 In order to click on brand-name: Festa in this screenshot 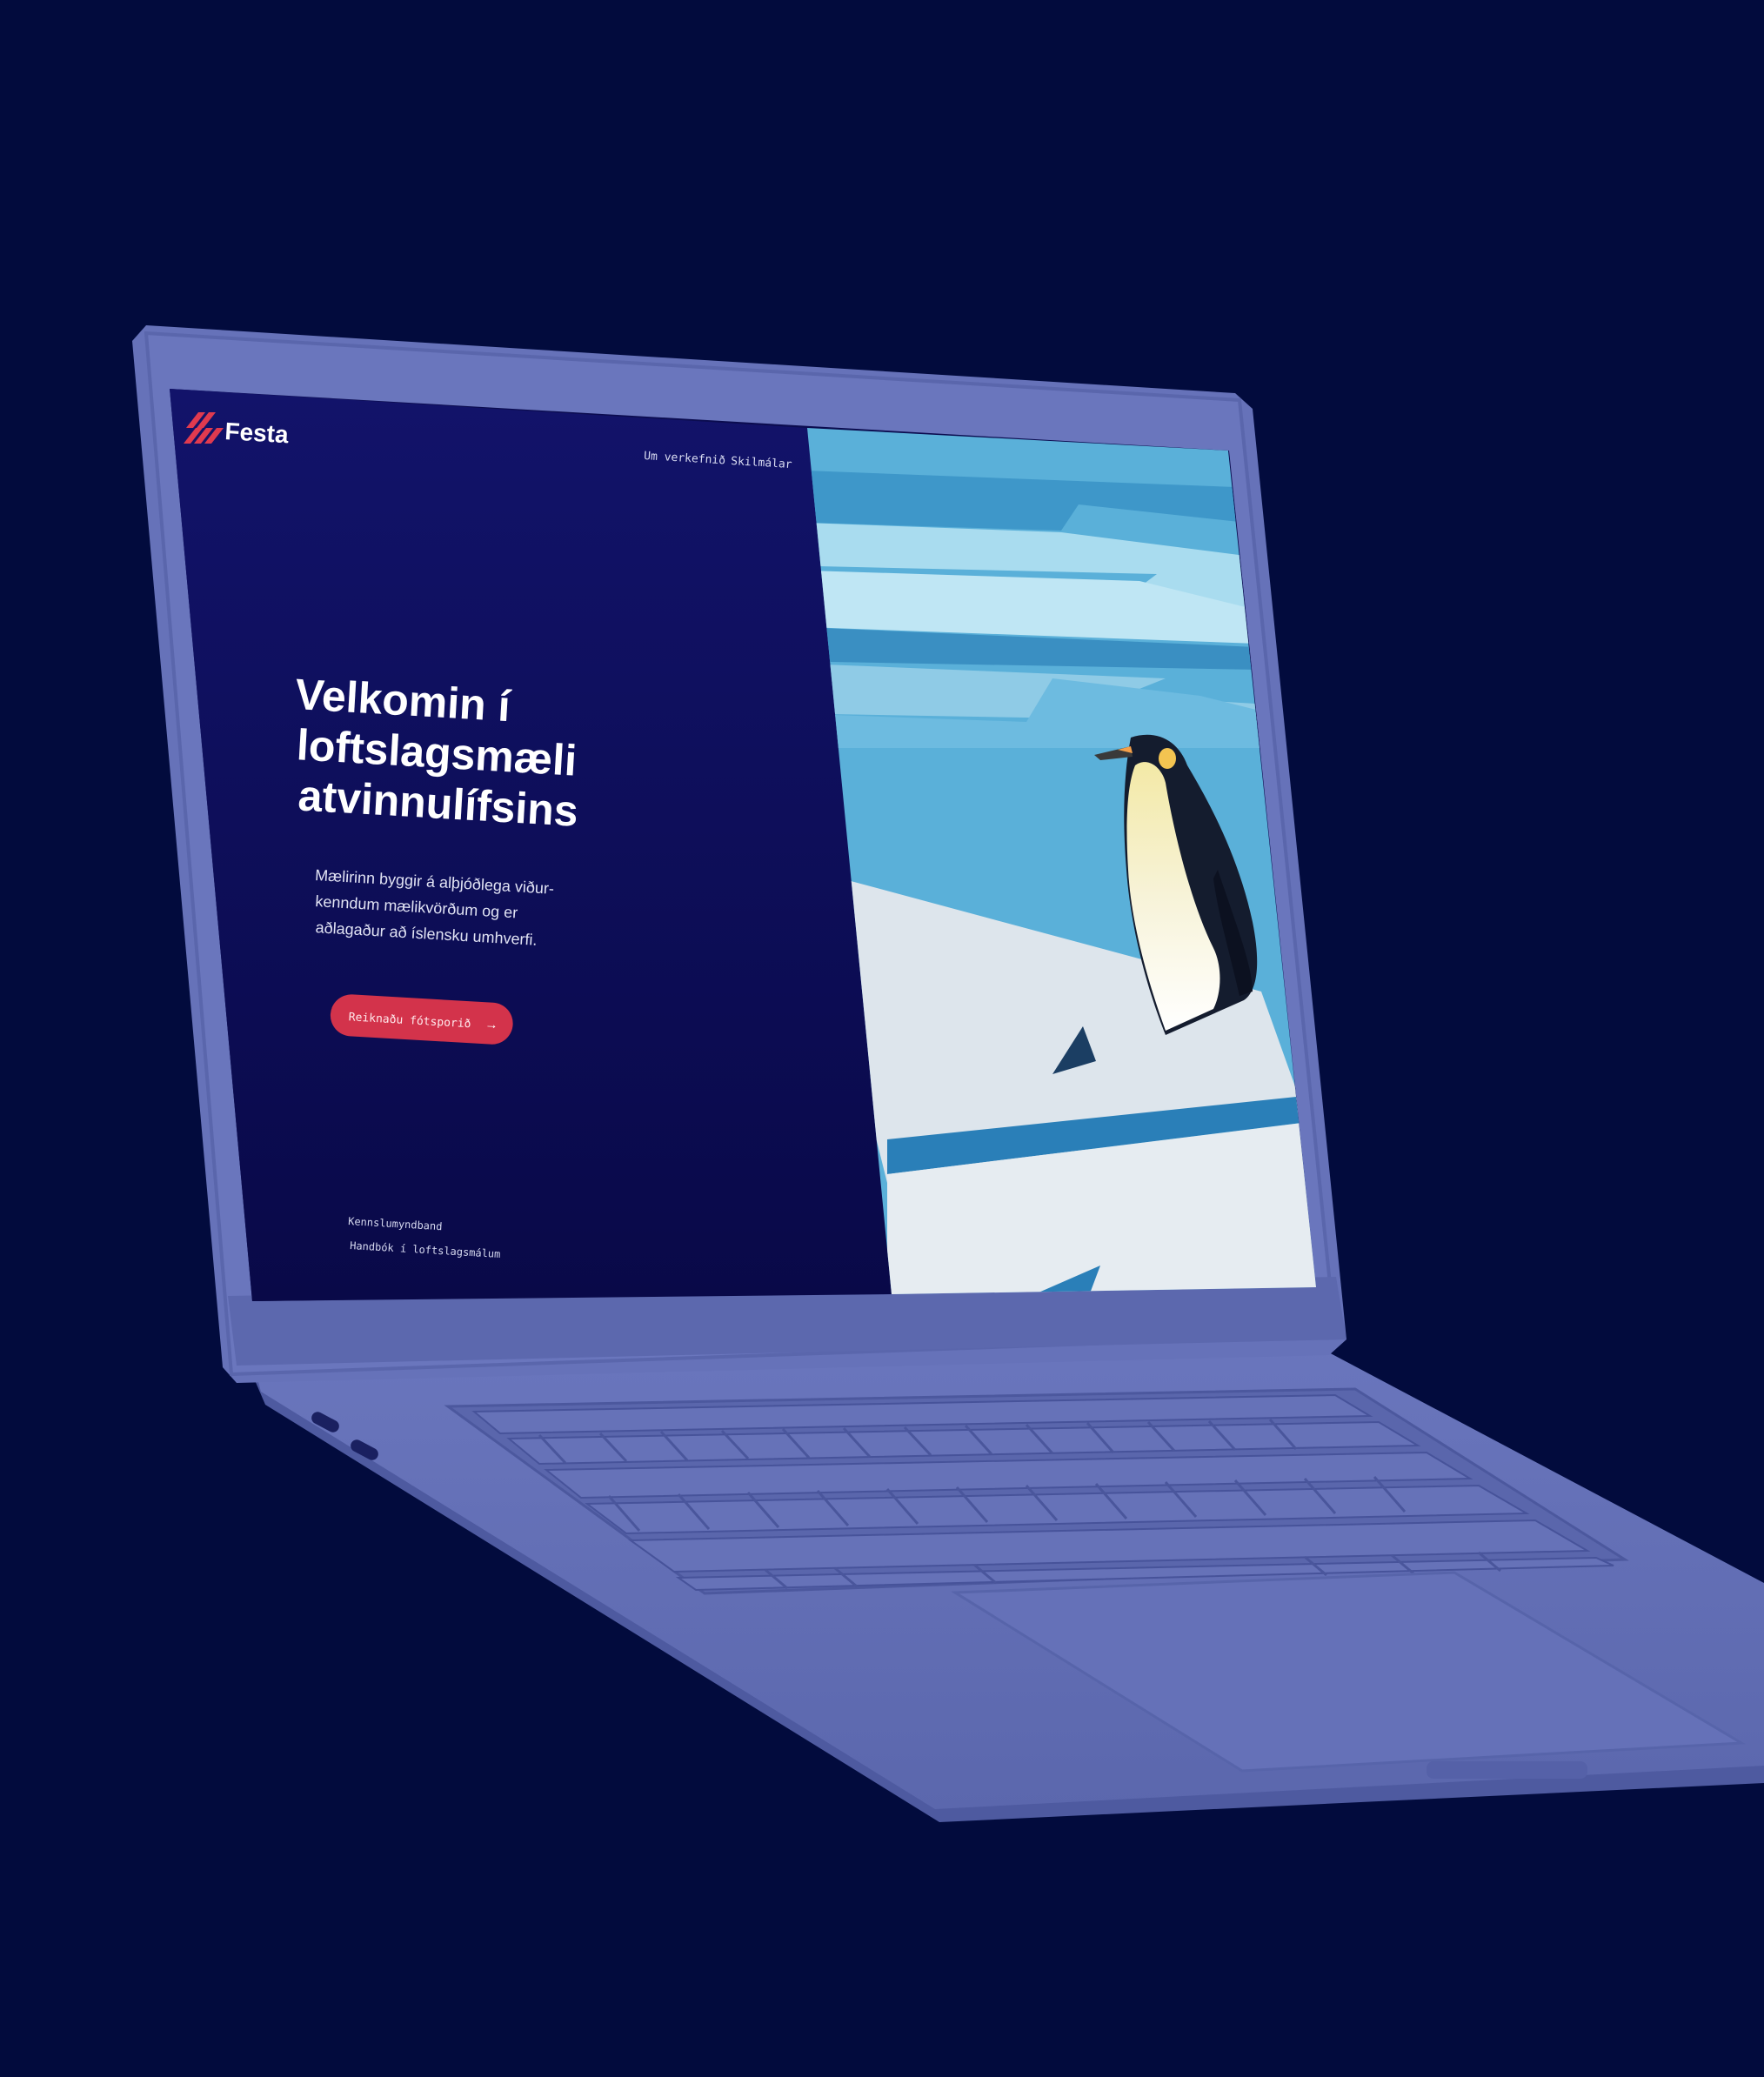, I will do `click(257, 432)`.